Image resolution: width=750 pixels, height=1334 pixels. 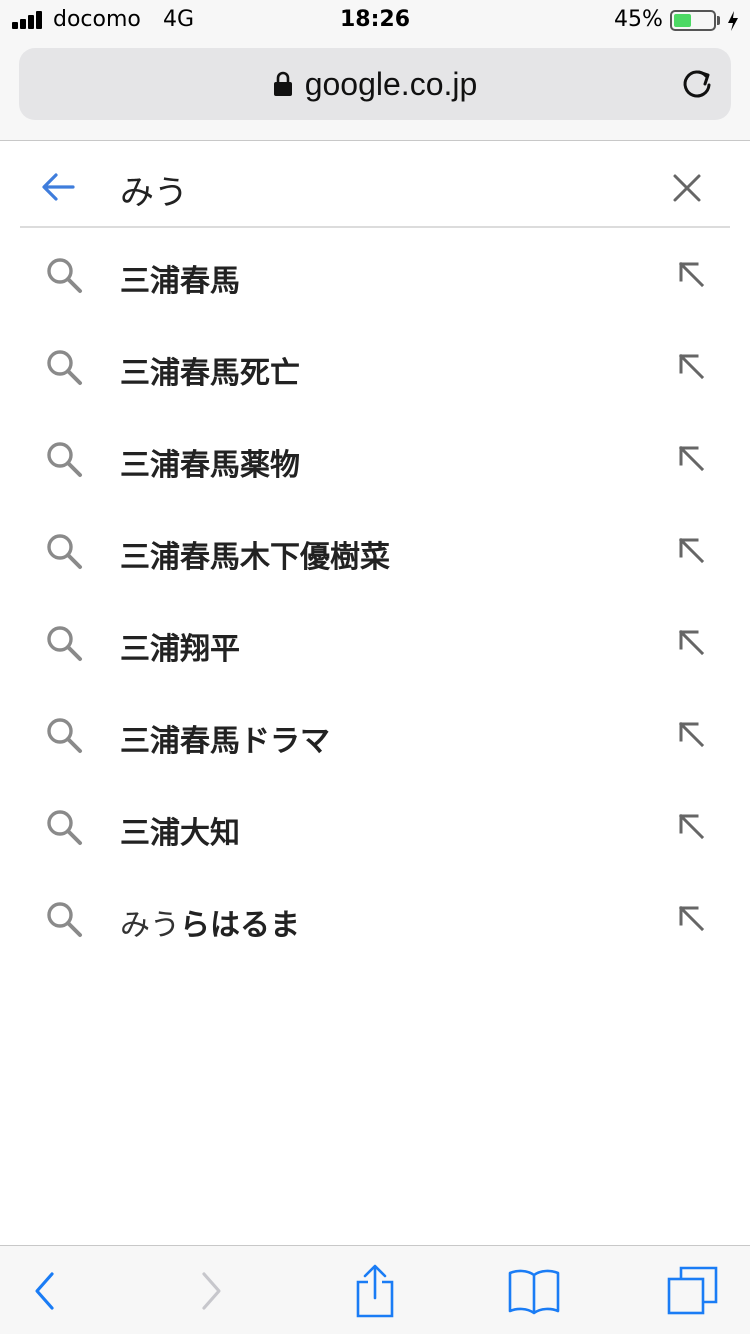 I want to click on battery-percentage: 45%, so click(x=638, y=19).